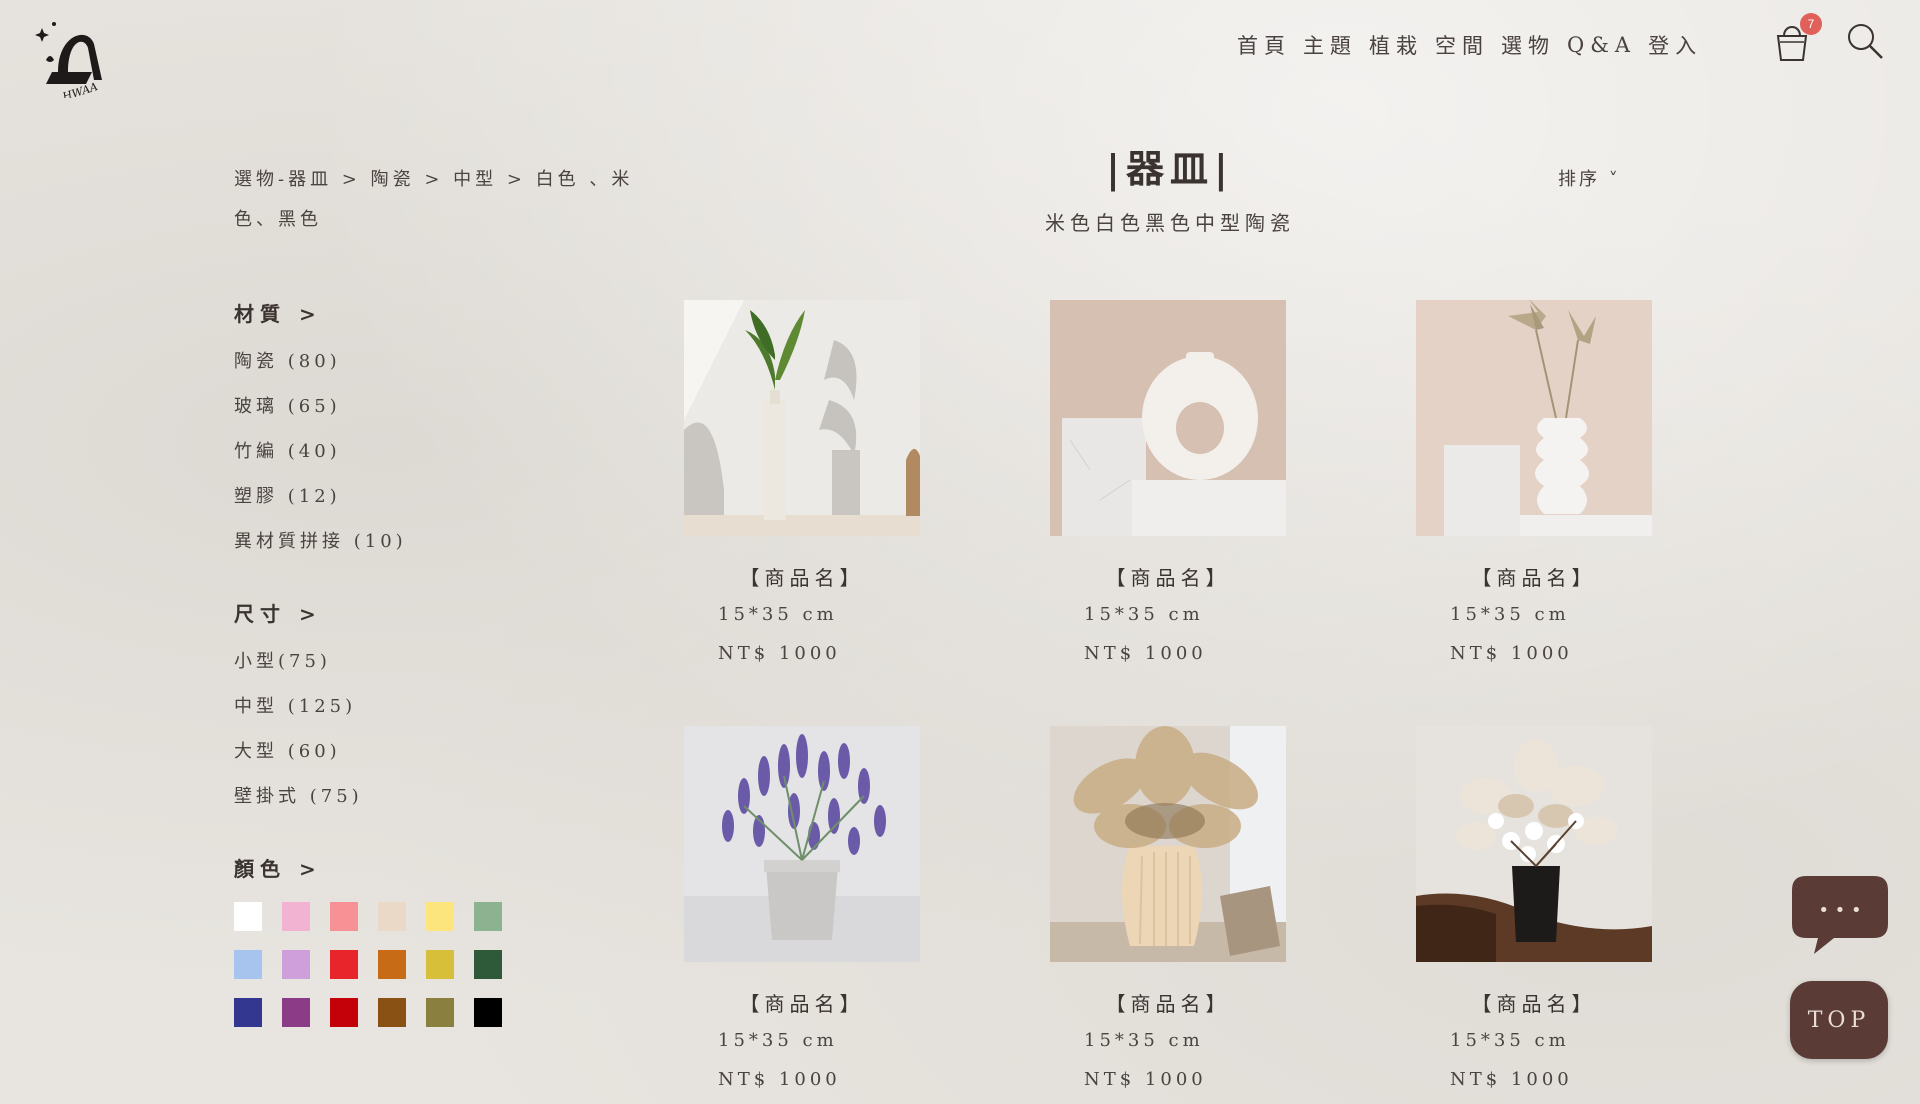  What do you see at coordinates (414, 496) in the screenshot?
I see `filter-item: 塑膠 (12)` at bounding box center [414, 496].